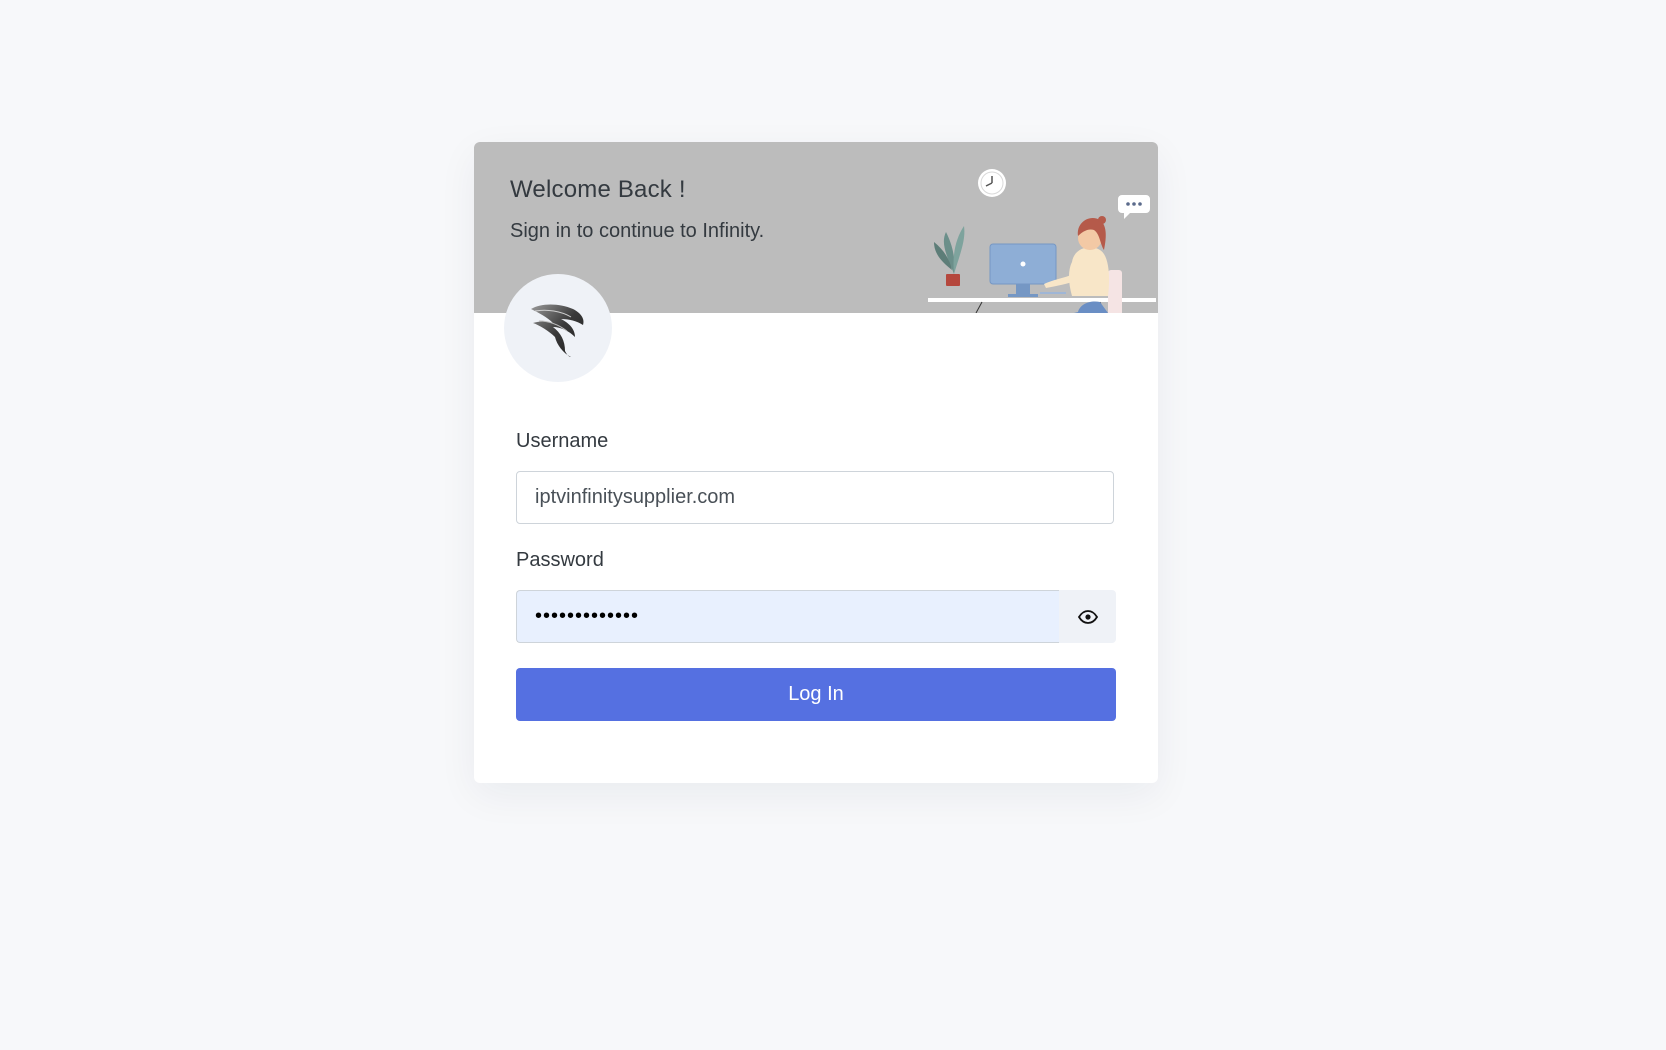 Image resolution: width=1666 pixels, height=1050 pixels. I want to click on welcome-subtitle: Sign in to continue to Infinity., so click(637, 231).